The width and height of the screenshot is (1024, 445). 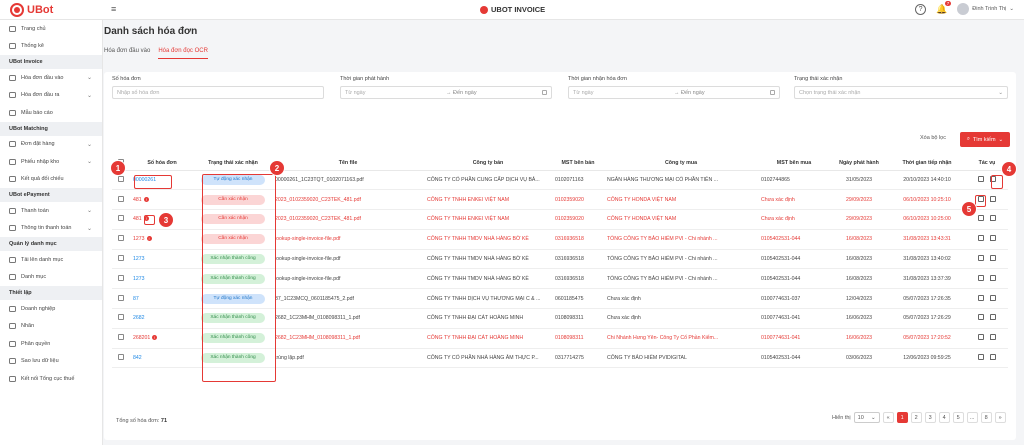 I want to click on column-header: Tên file, so click(x=348, y=163).